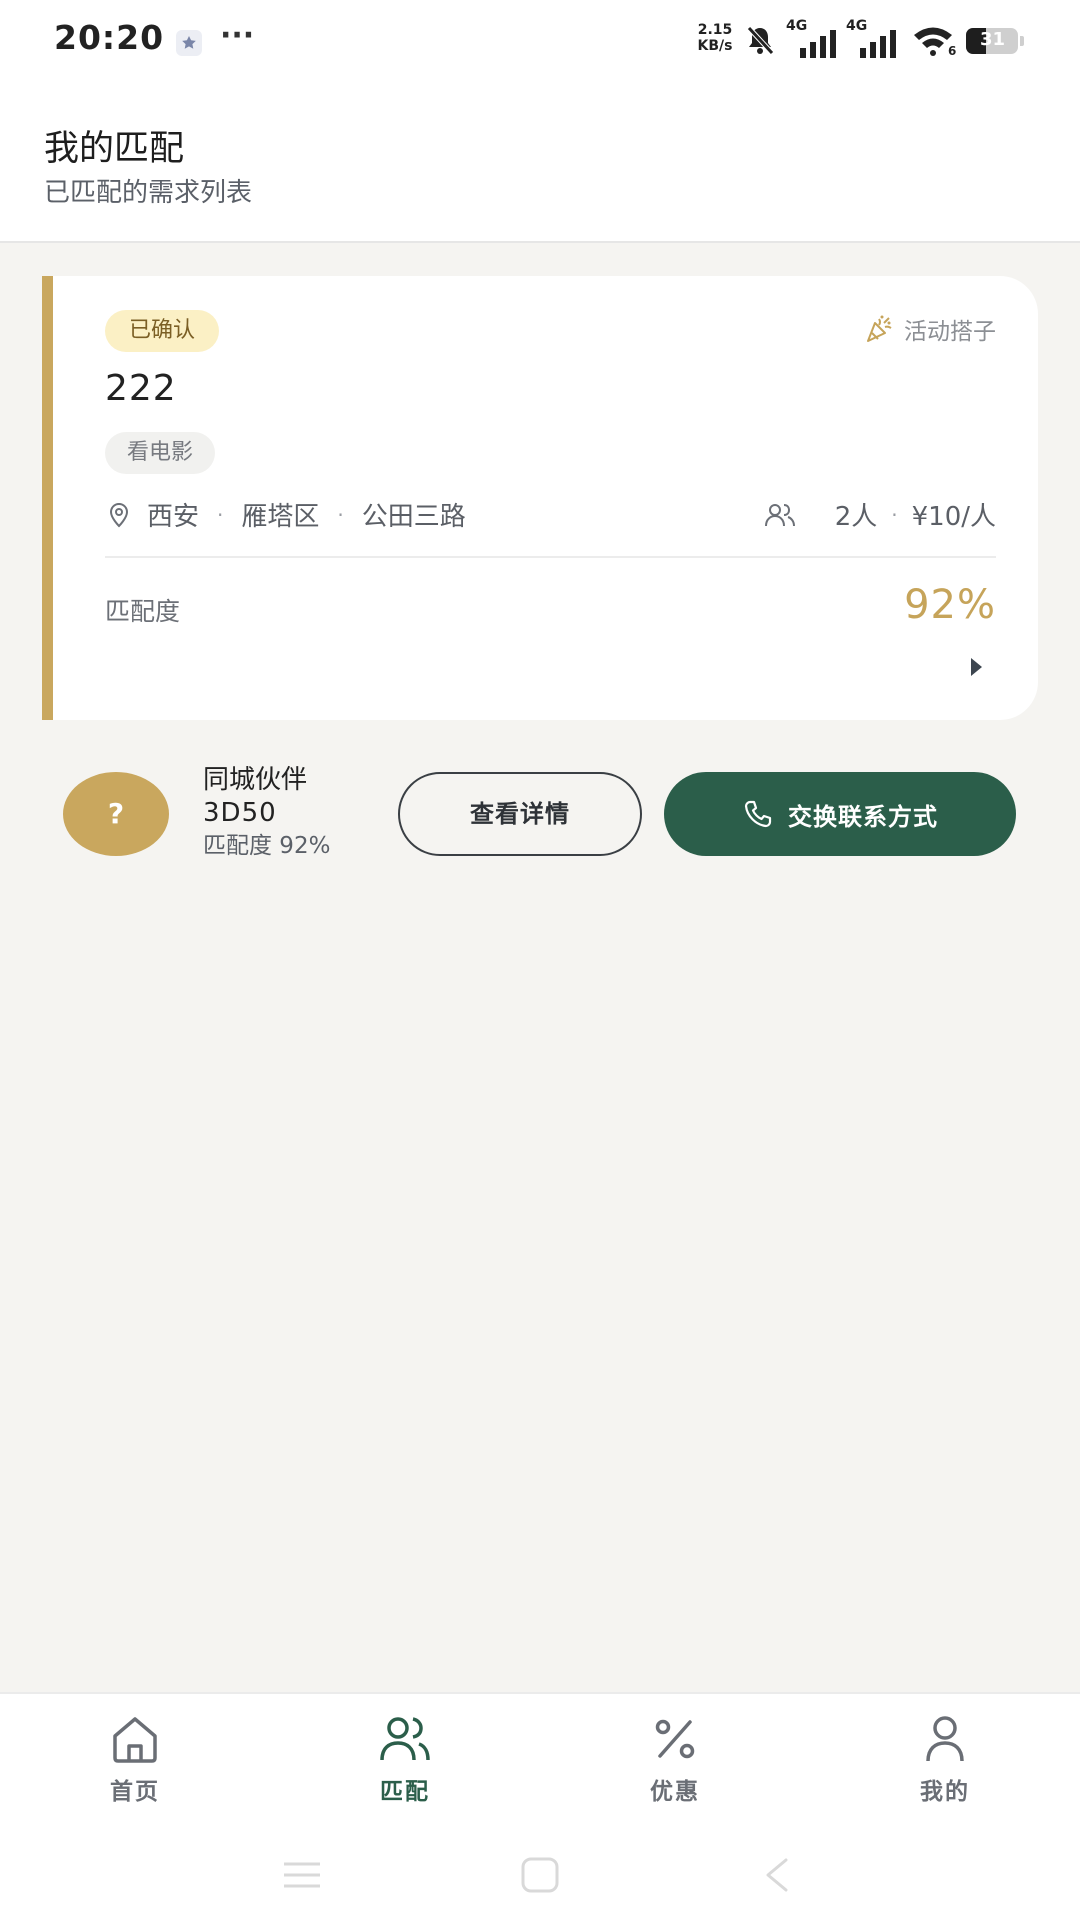 The height and width of the screenshot is (1920, 1080). I want to click on price-per-person: ¥10/人, so click(953, 517).